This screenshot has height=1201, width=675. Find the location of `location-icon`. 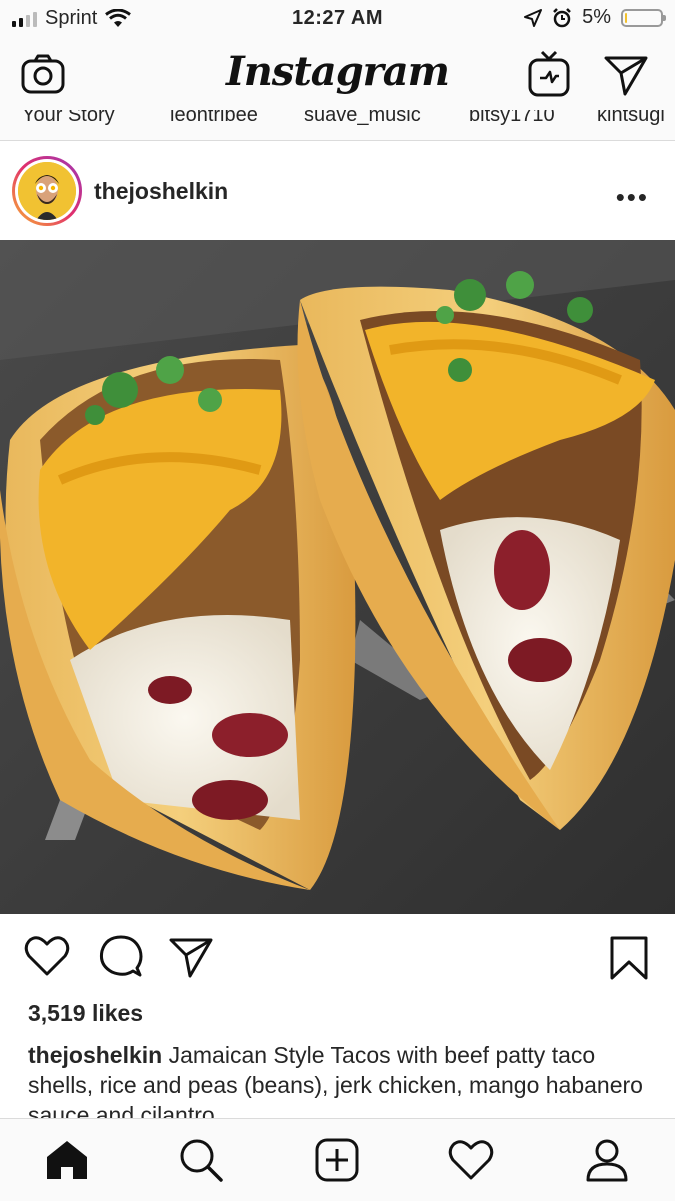

location-icon is located at coordinates (533, 17).